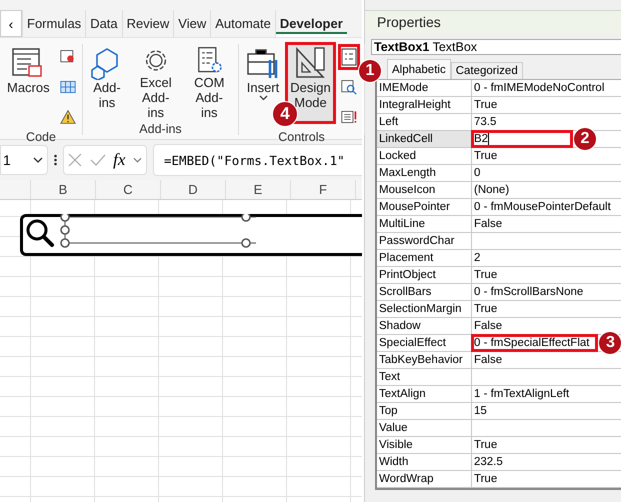 Image resolution: width=621 pixels, height=502 pixels. I want to click on property-value: 2, so click(476, 258).